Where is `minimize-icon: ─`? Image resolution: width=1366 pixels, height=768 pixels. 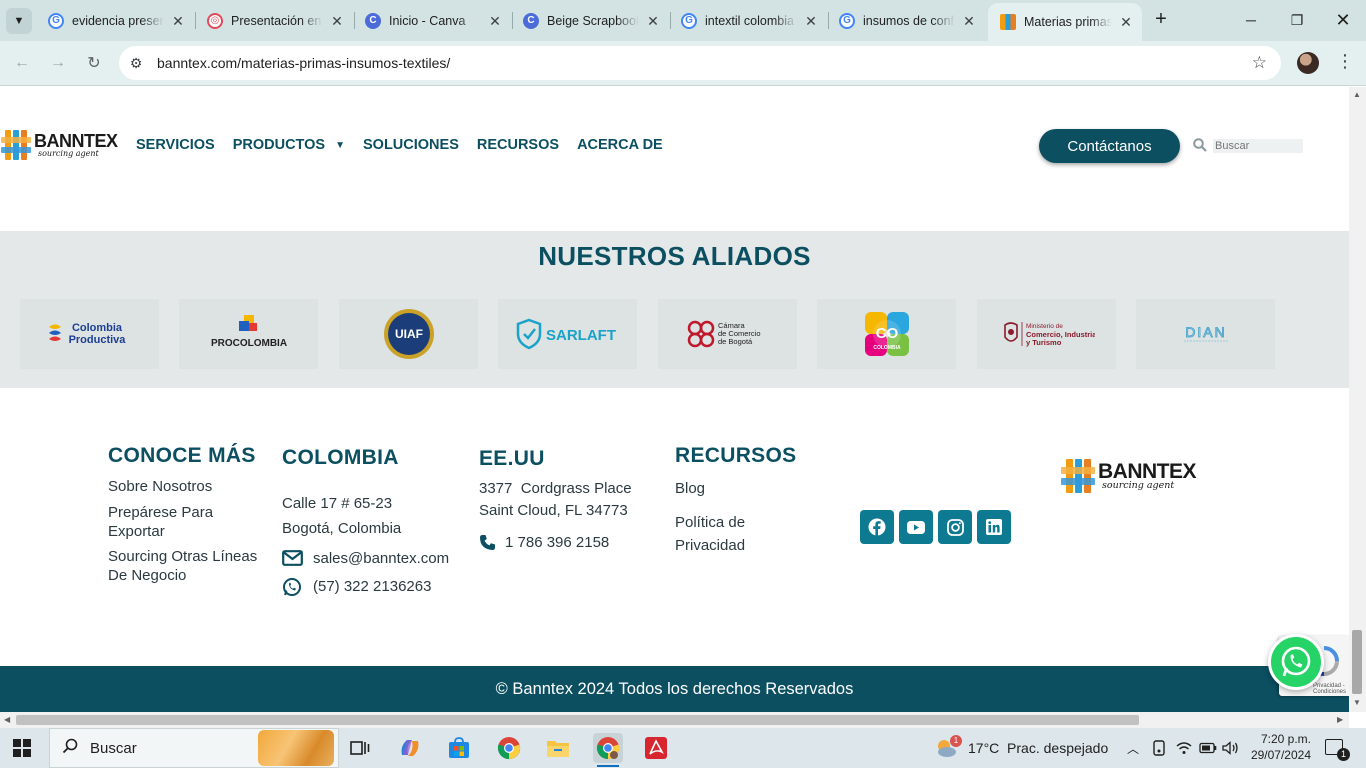
minimize-icon: ─ is located at coordinates (1251, 20).